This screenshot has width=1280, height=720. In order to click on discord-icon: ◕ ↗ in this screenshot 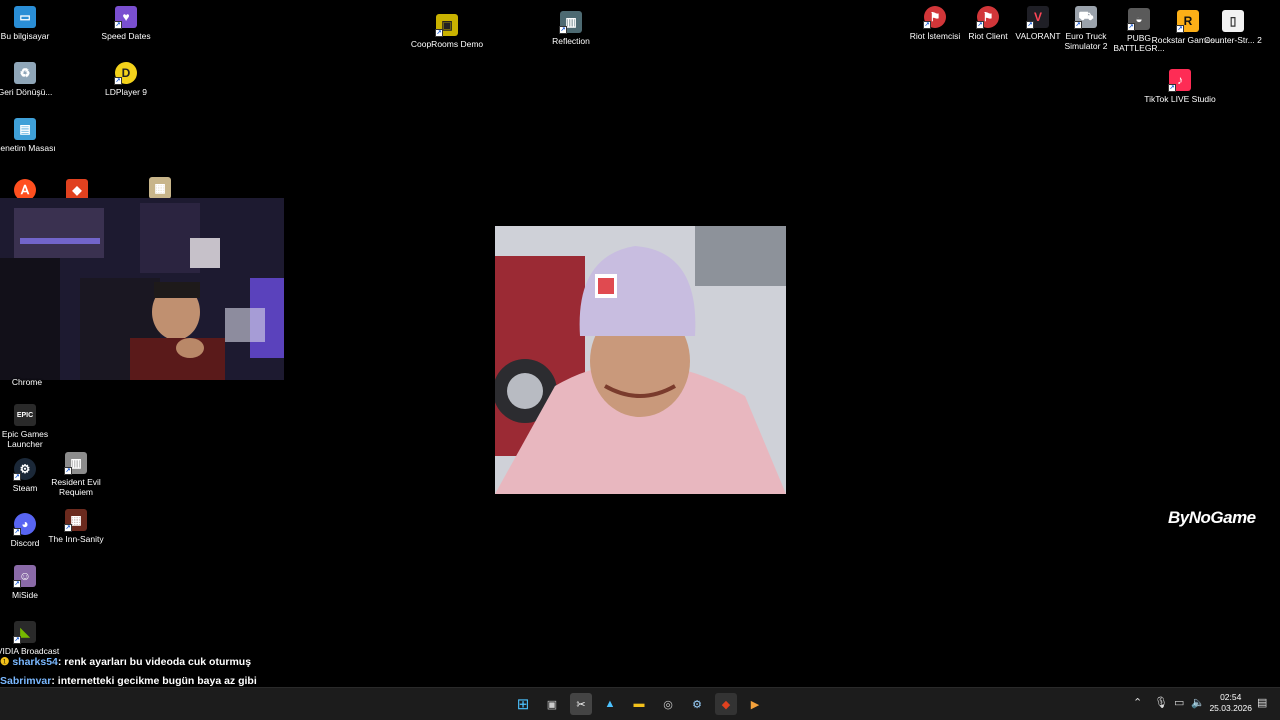, I will do `click(24, 524)`.